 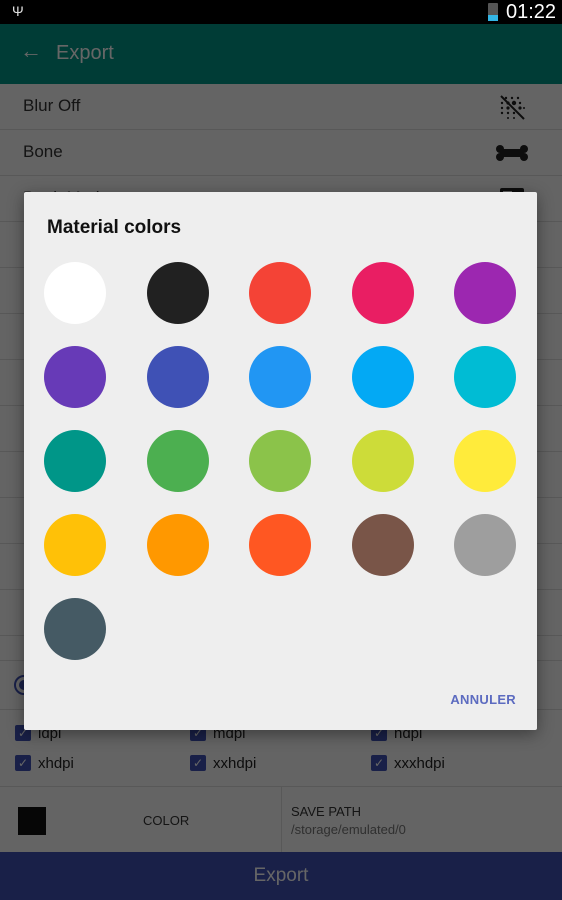 I want to click on color-option-light-blue, so click(x=382, y=377).